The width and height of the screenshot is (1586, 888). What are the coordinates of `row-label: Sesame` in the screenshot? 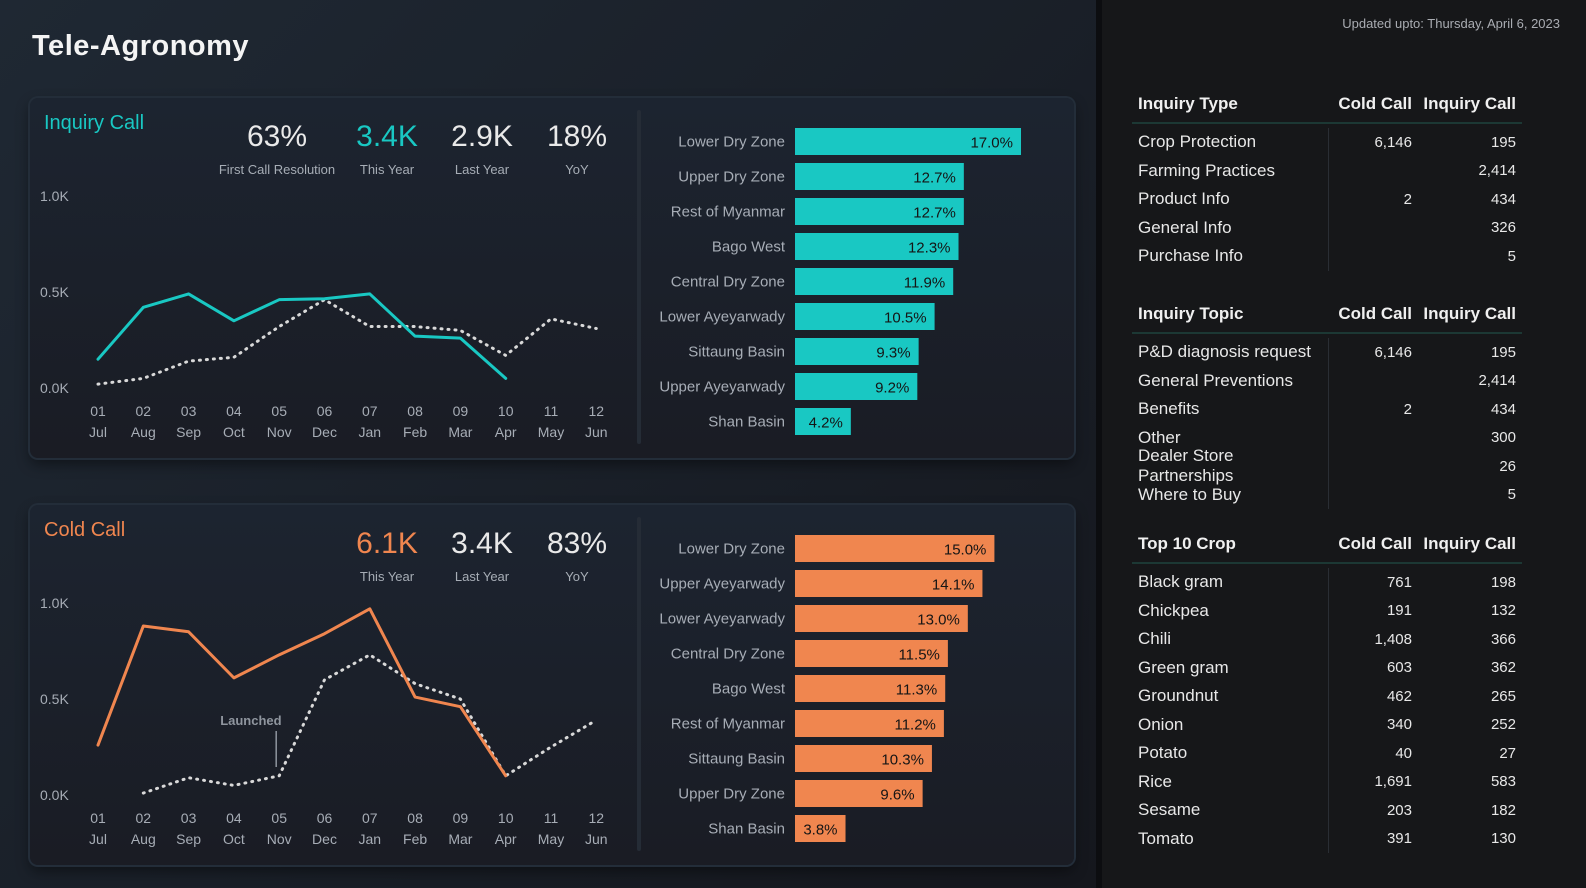 It's located at (1169, 810).